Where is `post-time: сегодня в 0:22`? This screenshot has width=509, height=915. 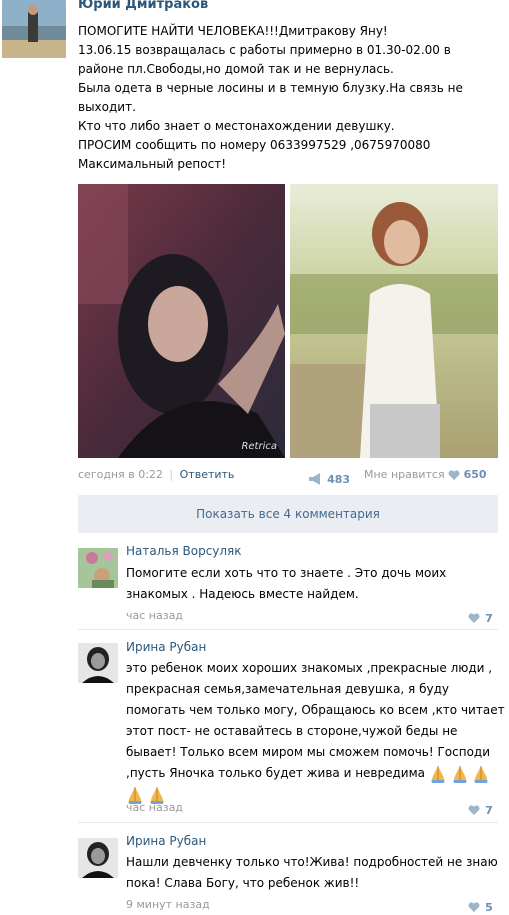 post-time: сегодня в 0:22 is located at coordinates (120, 474).